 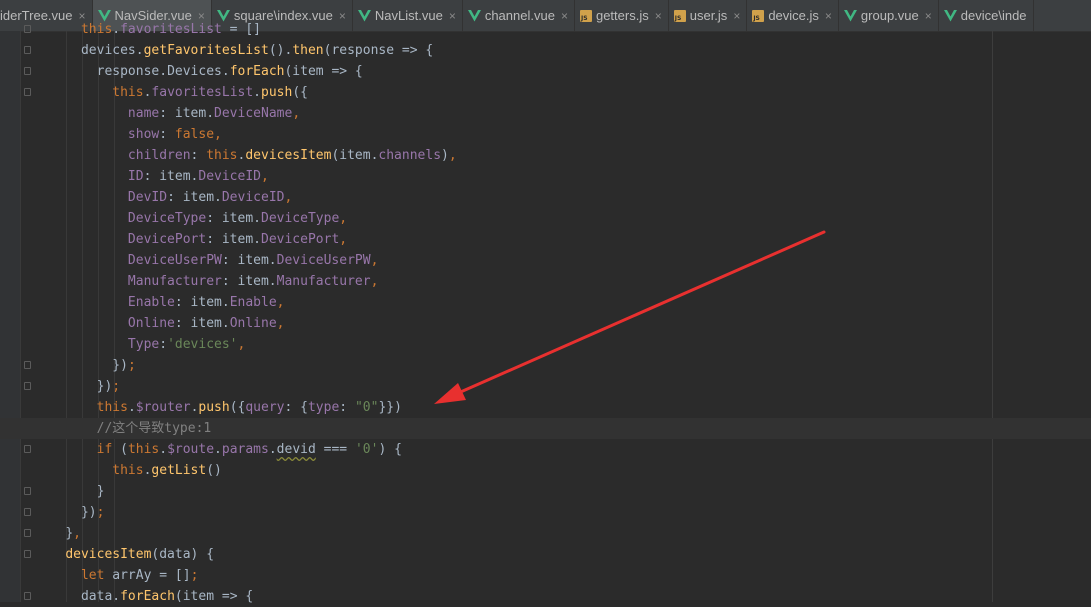 What do you see at coordinates (545, 239) in the screenshot?
I see `code-line: DevicePort: item.DevicePort,` at bounding box center [545, 239].